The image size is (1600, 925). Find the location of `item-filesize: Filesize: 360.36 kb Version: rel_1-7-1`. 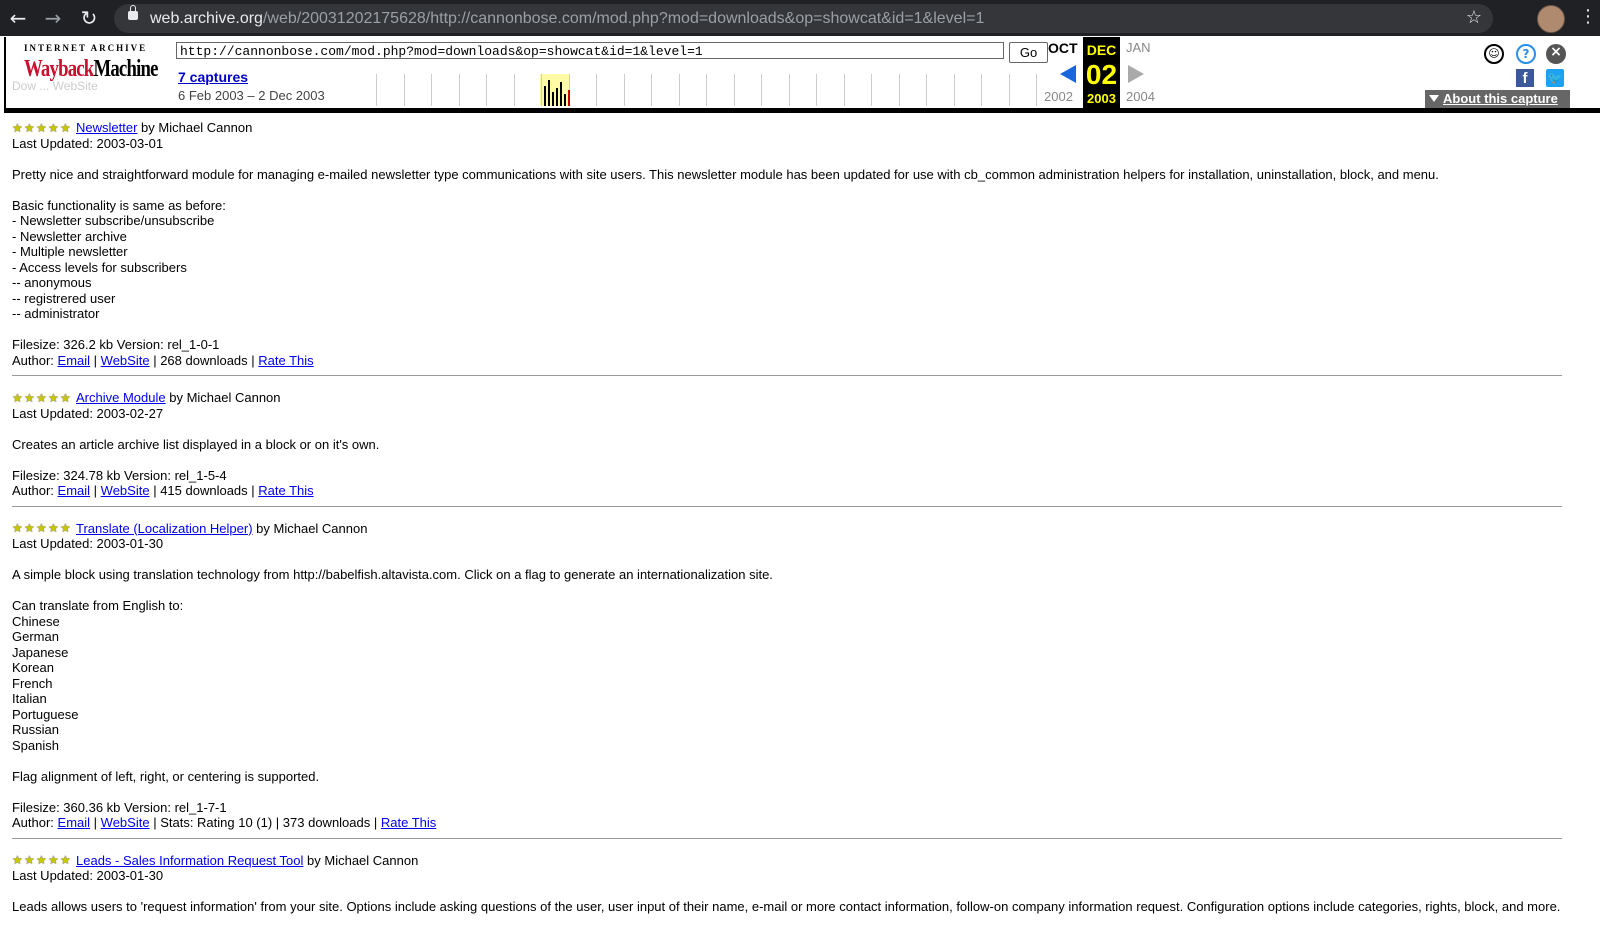

item-filesize: Filesize: 360.36 kb Version: rel_1-7-1 is located at coordinates (119, 807).